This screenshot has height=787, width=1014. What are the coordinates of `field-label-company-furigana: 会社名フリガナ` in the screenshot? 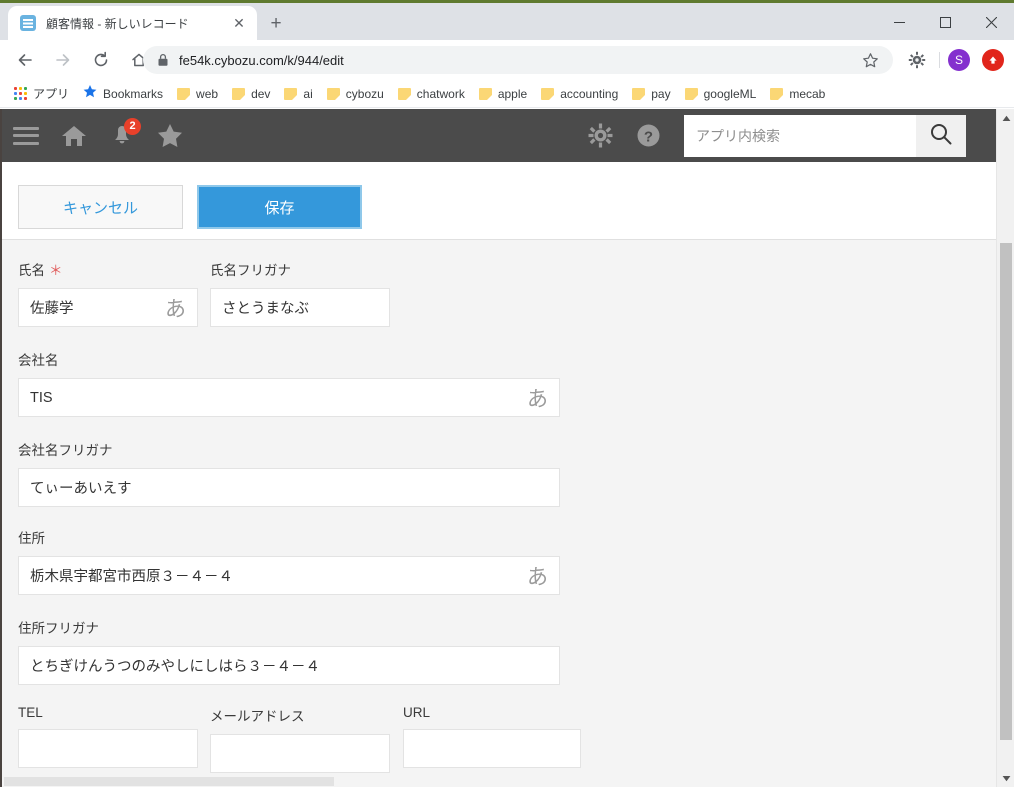 It's located at (65, 450).